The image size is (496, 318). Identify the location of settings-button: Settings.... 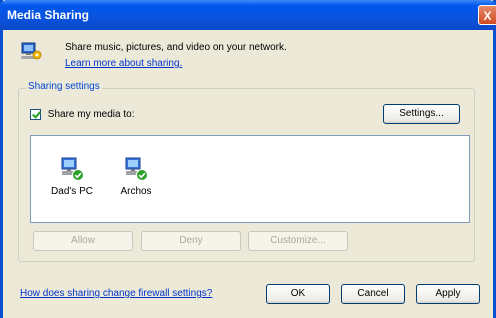
(421, 114).